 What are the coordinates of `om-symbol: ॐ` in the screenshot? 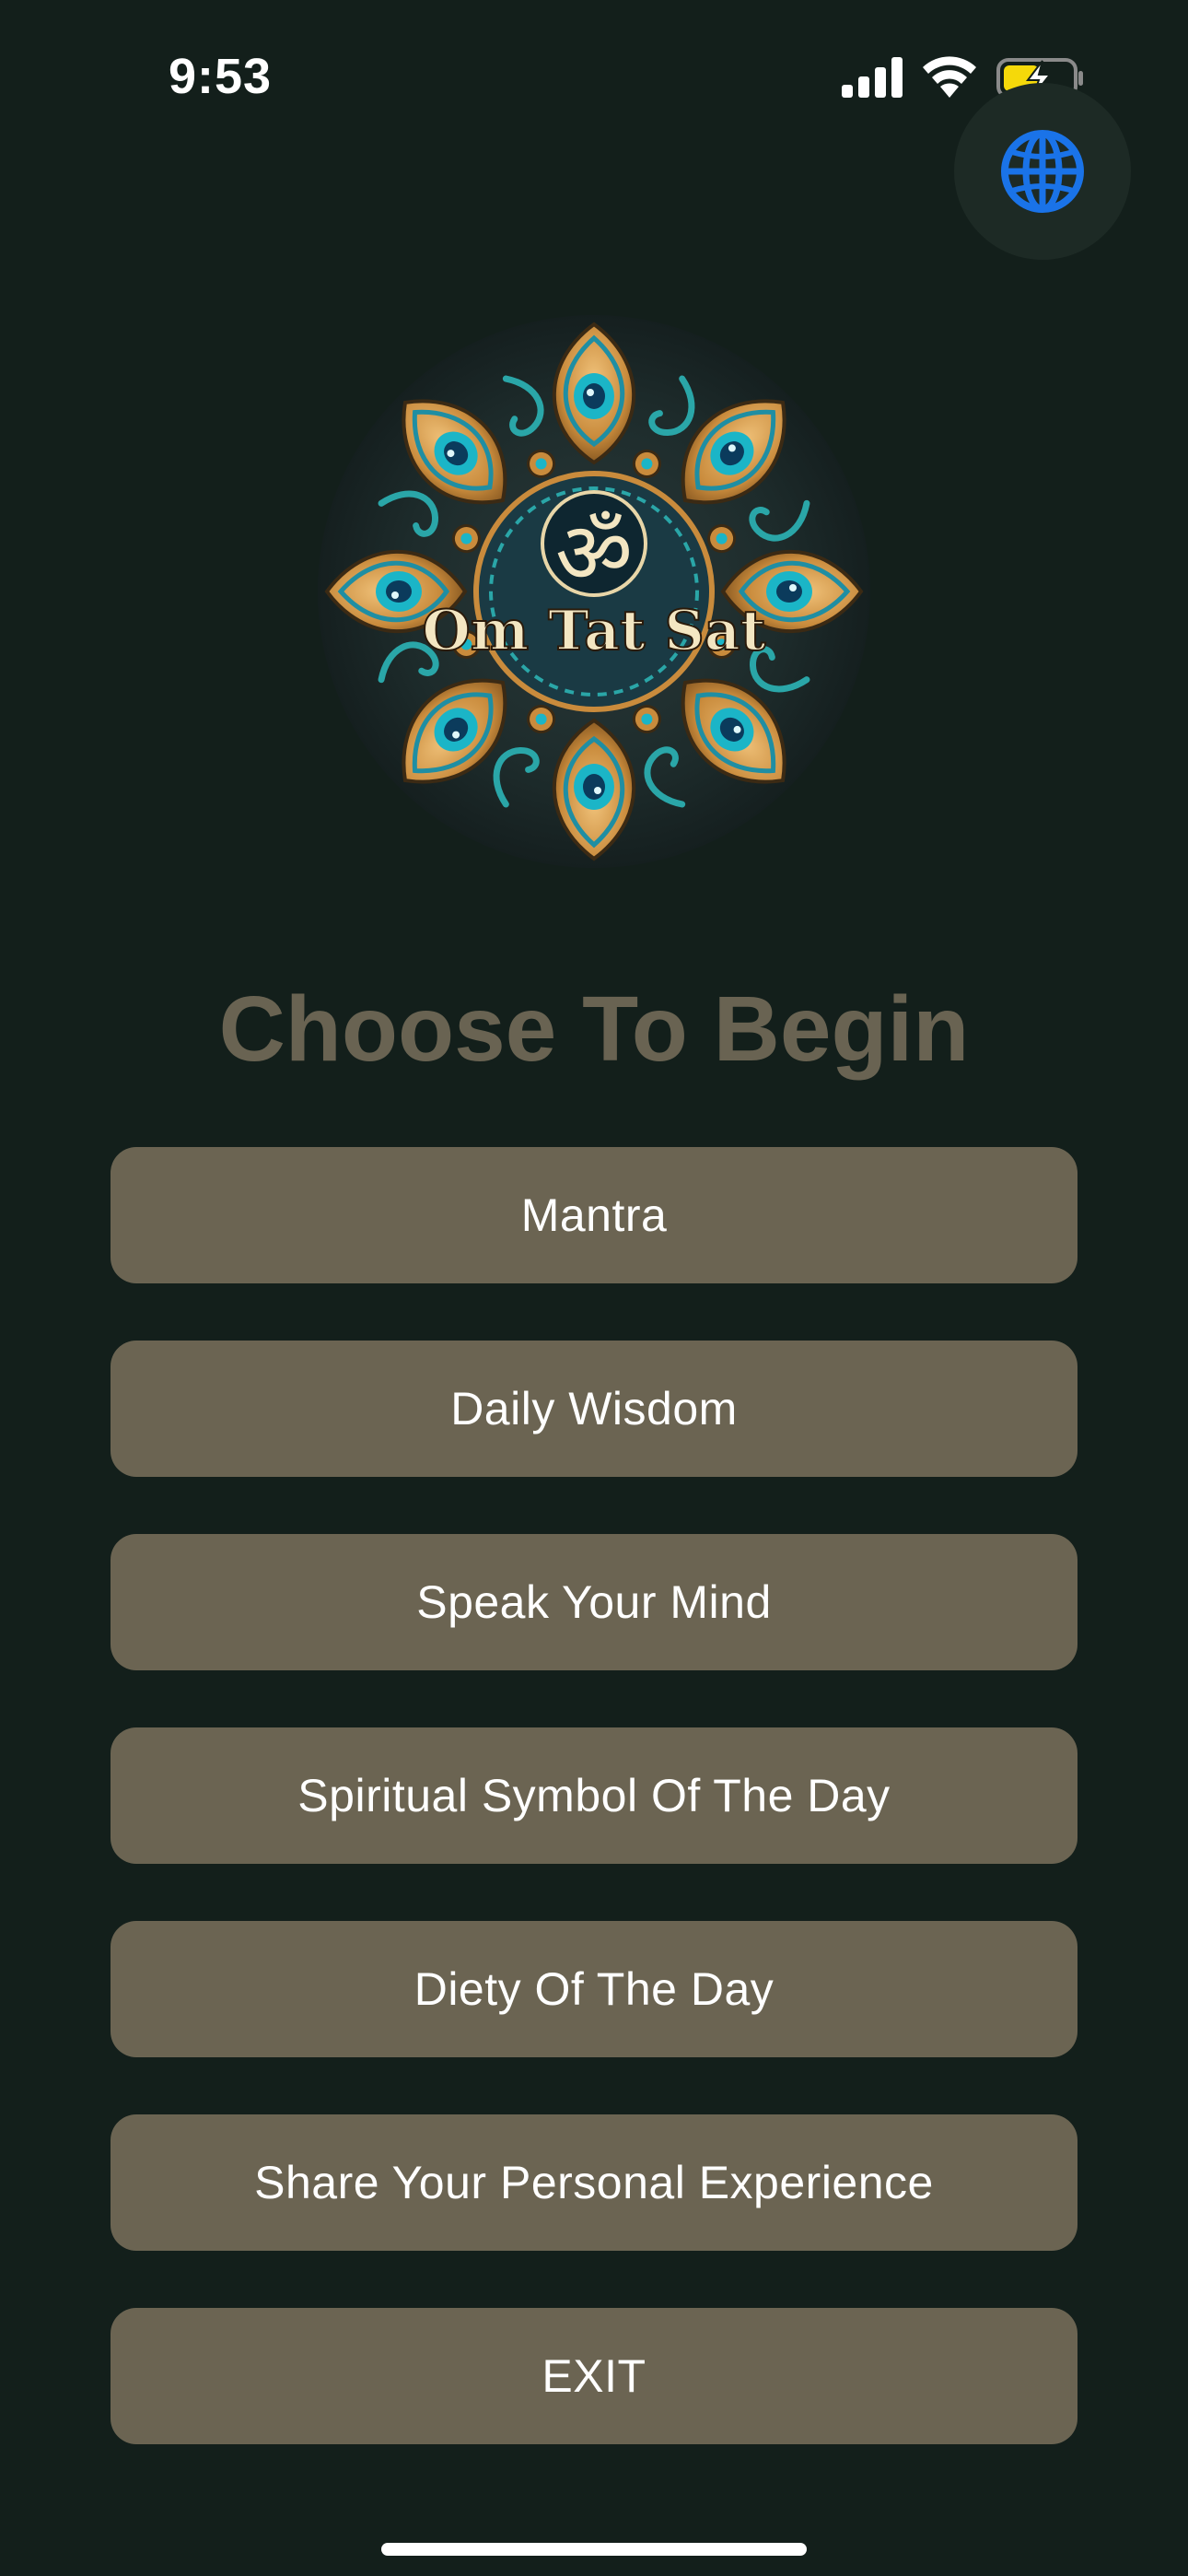 It's located at (594, 553).